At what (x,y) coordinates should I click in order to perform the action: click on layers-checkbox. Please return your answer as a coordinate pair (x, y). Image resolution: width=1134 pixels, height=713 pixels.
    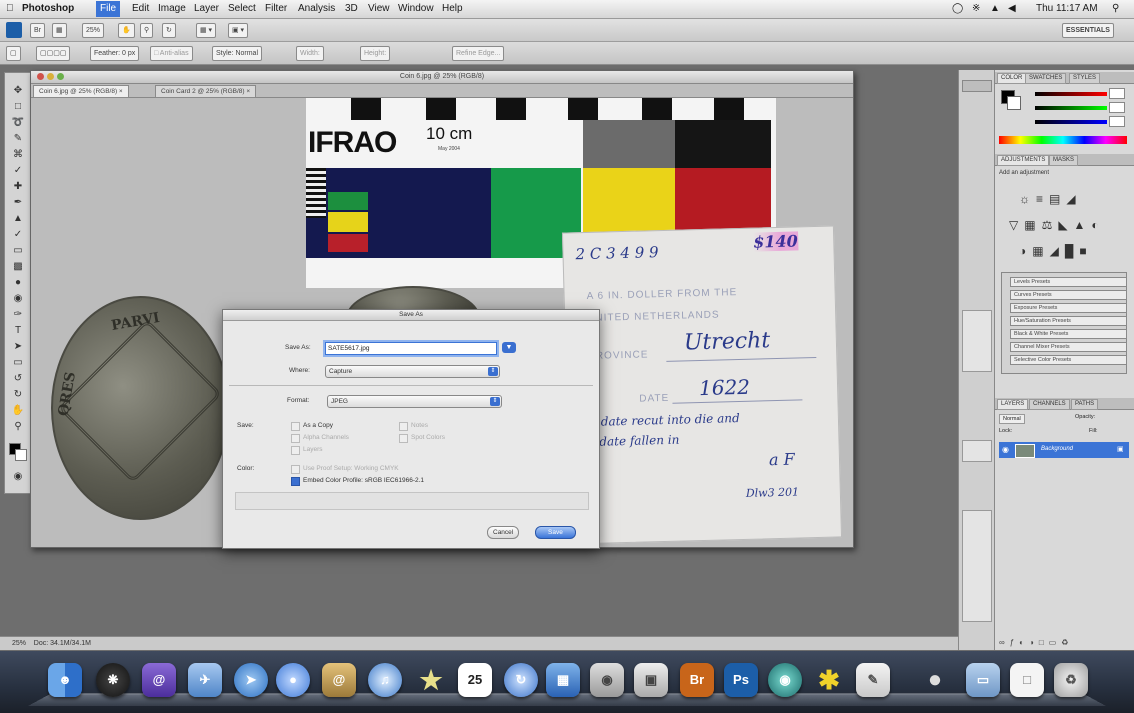
    Looking at the image, I should click on (295, 450).